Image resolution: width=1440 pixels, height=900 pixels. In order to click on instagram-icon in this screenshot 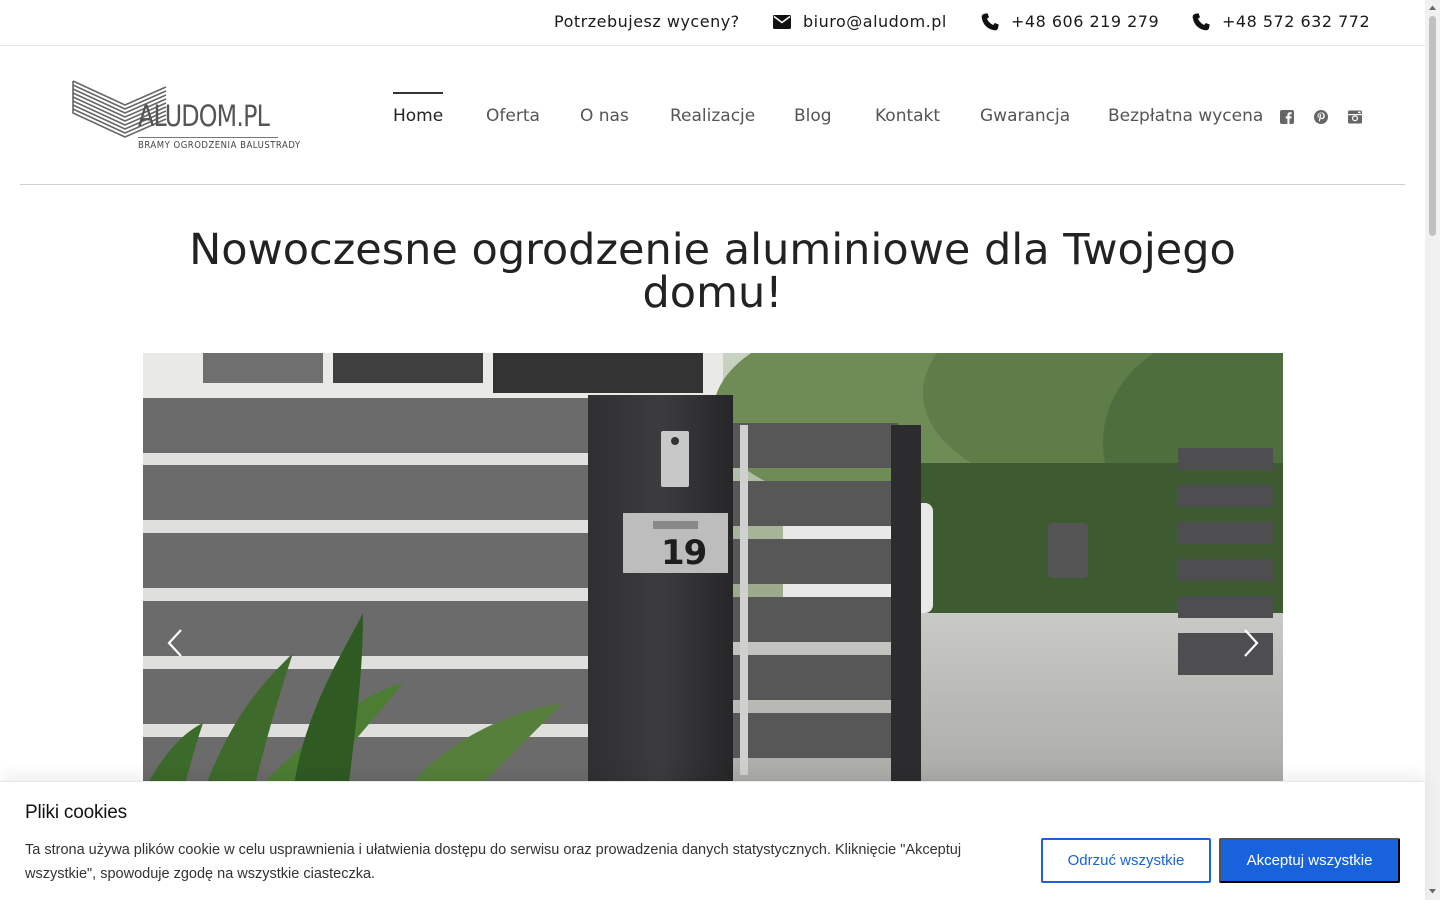, I will do `click(1355, 117)`.